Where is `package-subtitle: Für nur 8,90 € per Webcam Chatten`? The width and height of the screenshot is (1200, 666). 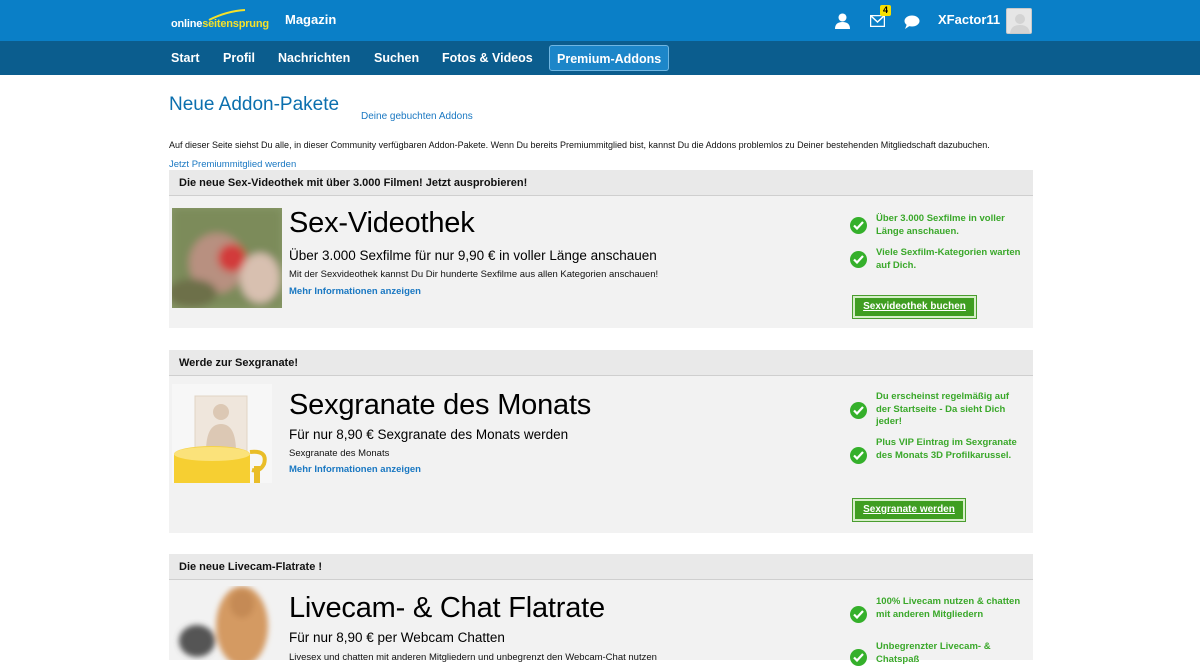
package-subtitle: Für nur 8,90 € per Webcam Chatten is located at coordinates (397, 637).